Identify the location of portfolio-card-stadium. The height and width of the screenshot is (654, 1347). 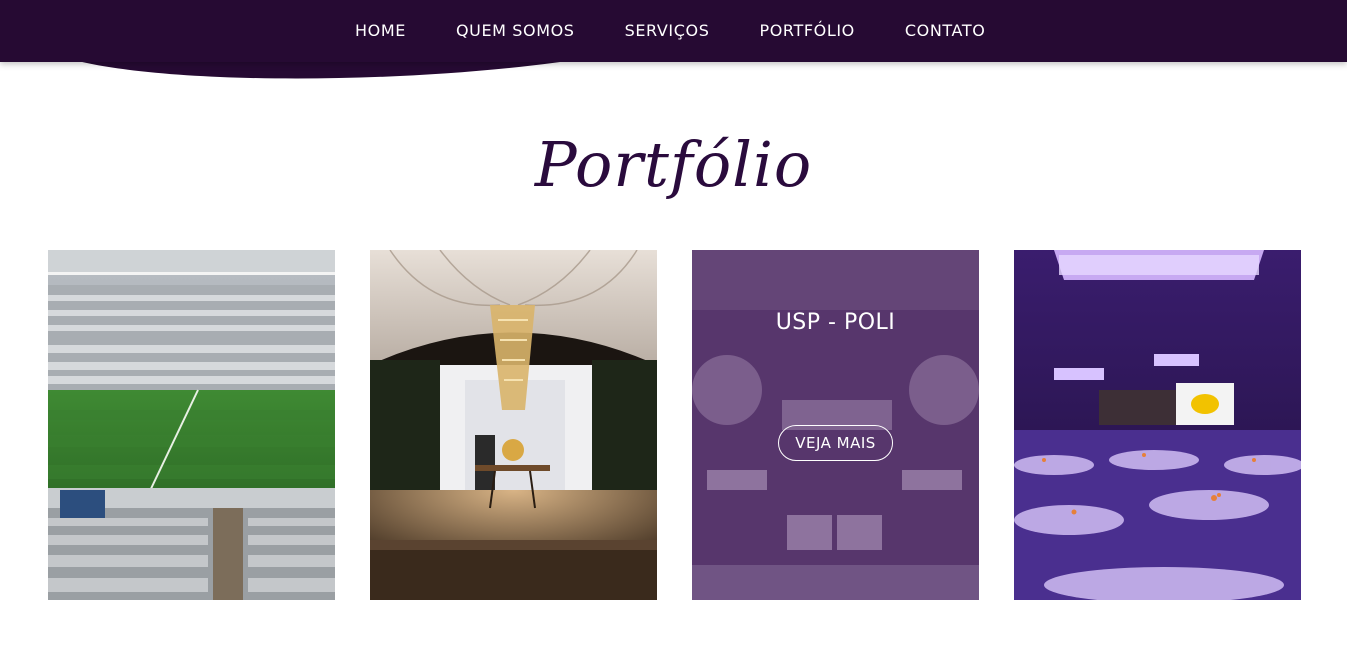
(191, 425).